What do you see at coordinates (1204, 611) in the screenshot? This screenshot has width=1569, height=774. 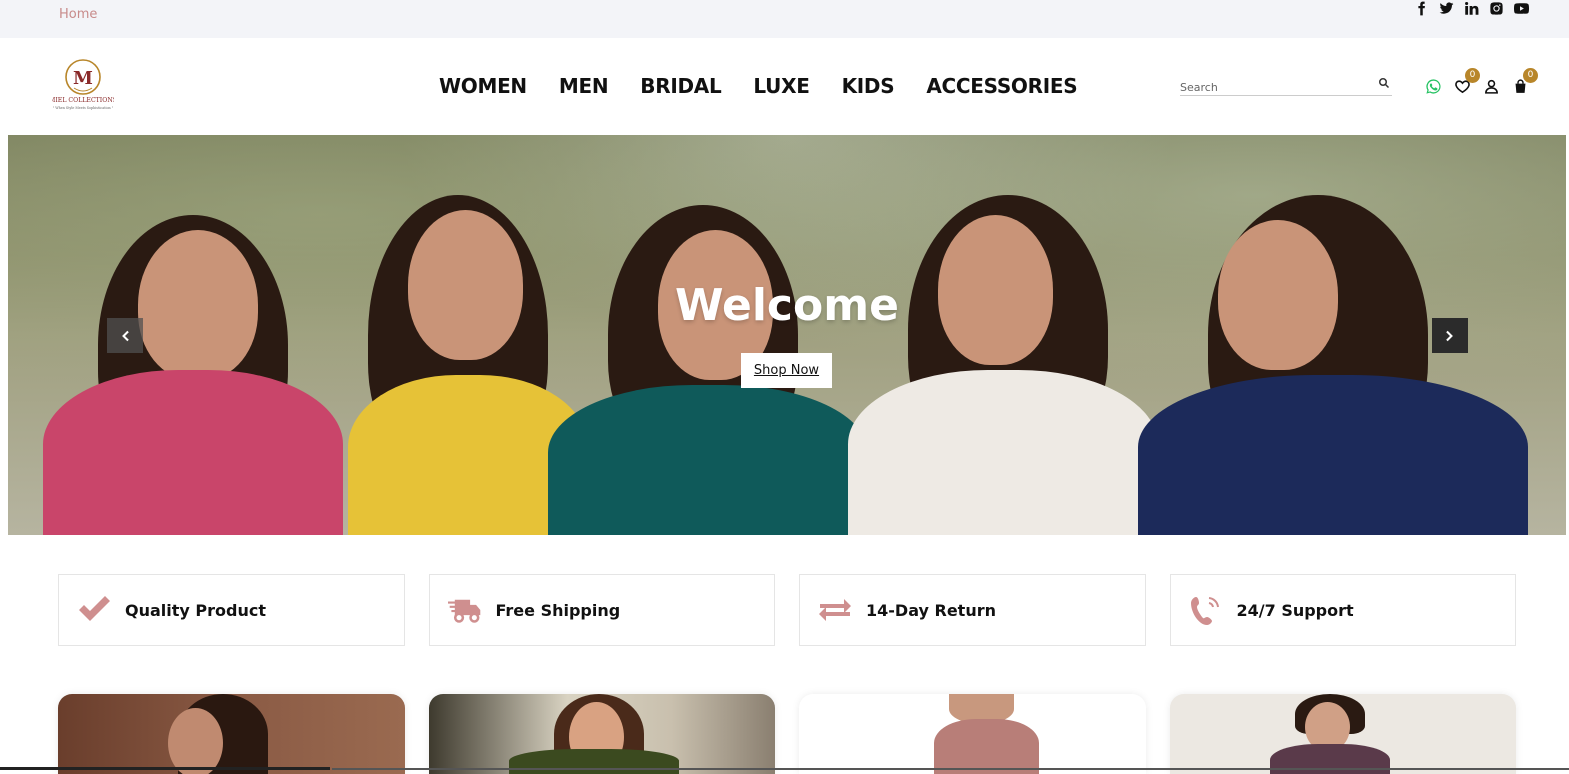 I see `phone-icon` at bounding box center [1204, 611].